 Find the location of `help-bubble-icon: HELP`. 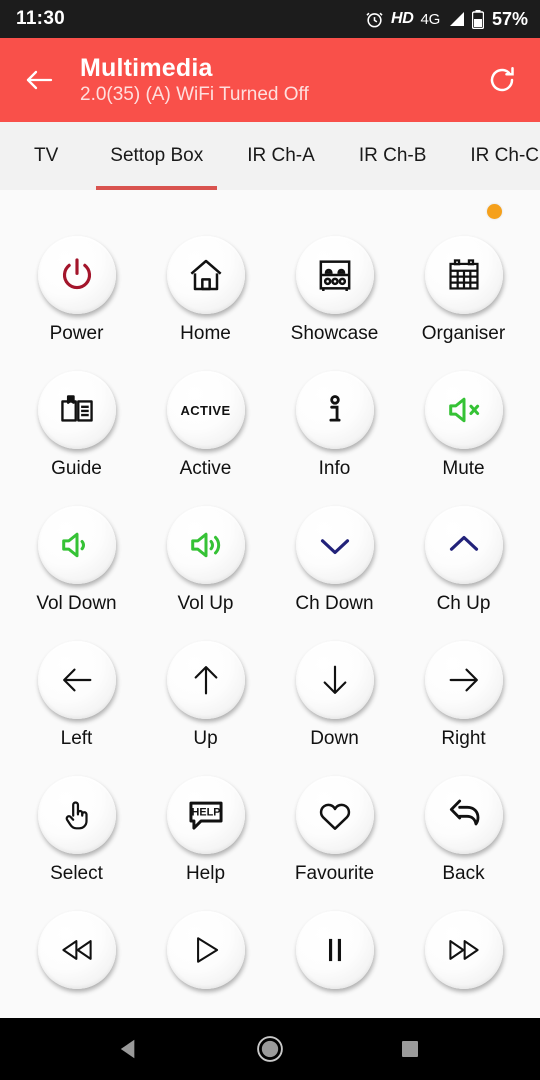

help-bubble-icon: HELP is located at coordinates (205, 815).